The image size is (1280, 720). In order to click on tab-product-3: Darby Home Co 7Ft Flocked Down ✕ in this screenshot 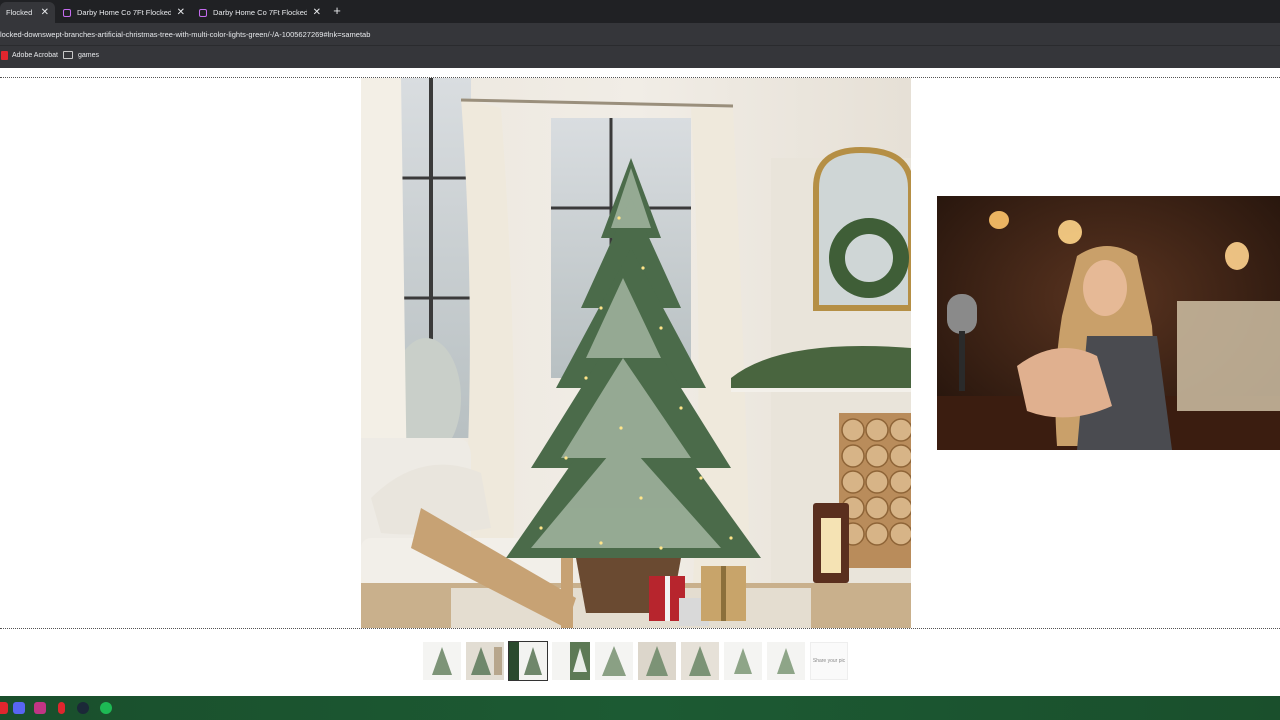, I will do `click(260, 12)`.